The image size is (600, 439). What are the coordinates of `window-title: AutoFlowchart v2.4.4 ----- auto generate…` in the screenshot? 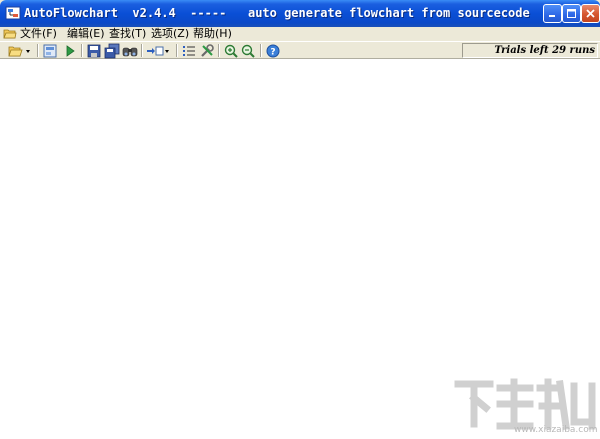 It's located at (277, 13).